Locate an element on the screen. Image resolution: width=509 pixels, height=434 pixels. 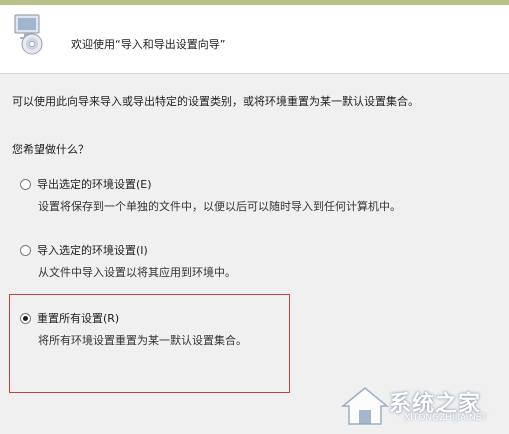
export-settings-description: 设置将保存到一个单独的文件中，以便以后可以随时导入到任何计算机中。 is located at coordinates (219, 206).